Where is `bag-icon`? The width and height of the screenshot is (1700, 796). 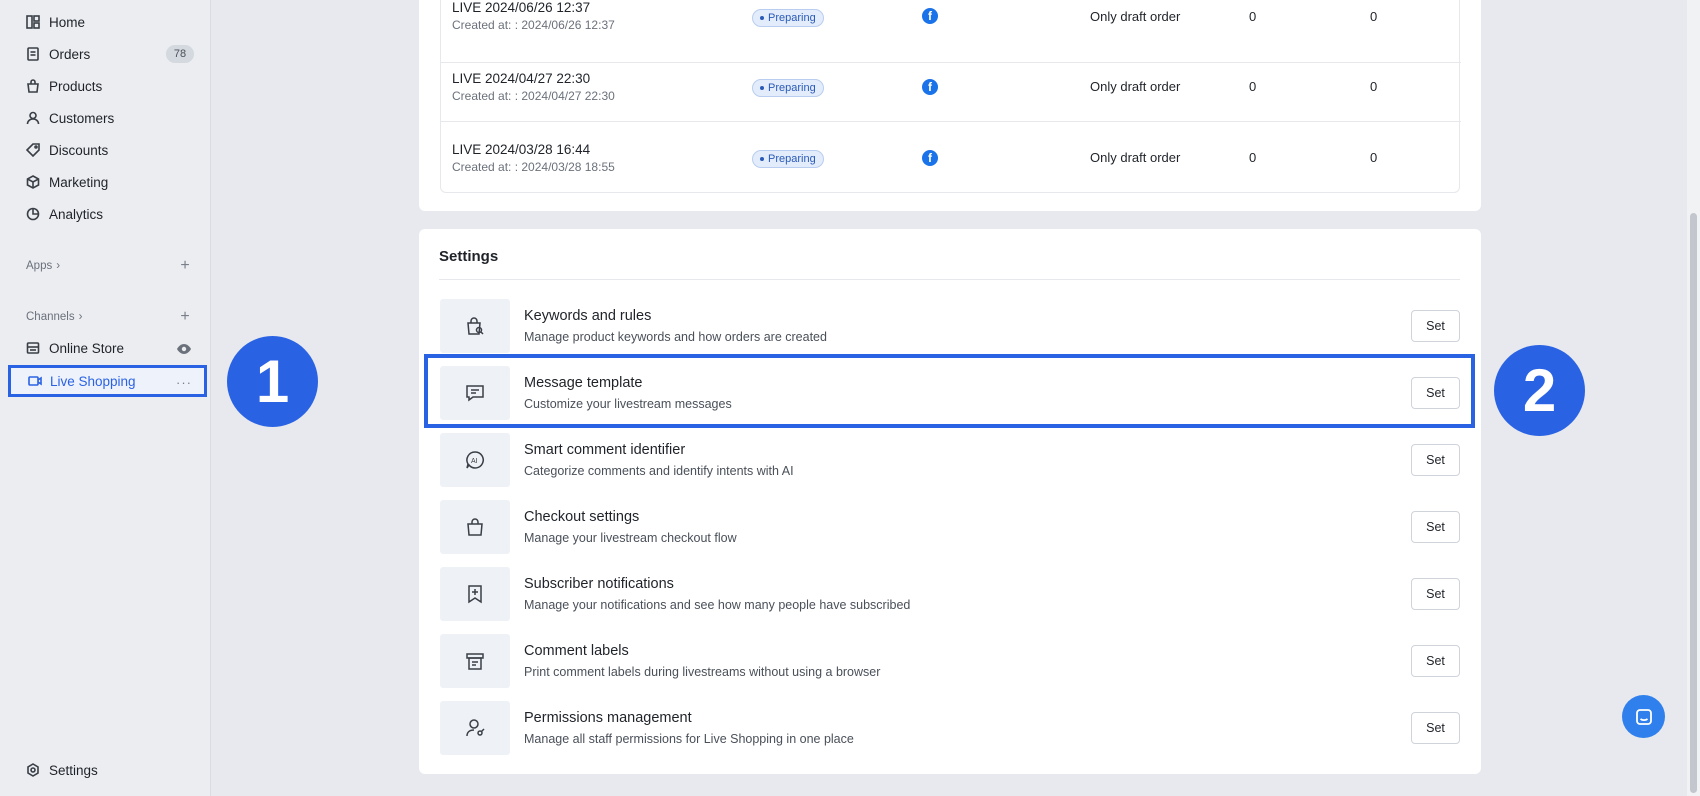
bag-icon is located at coordinates (33, 86).